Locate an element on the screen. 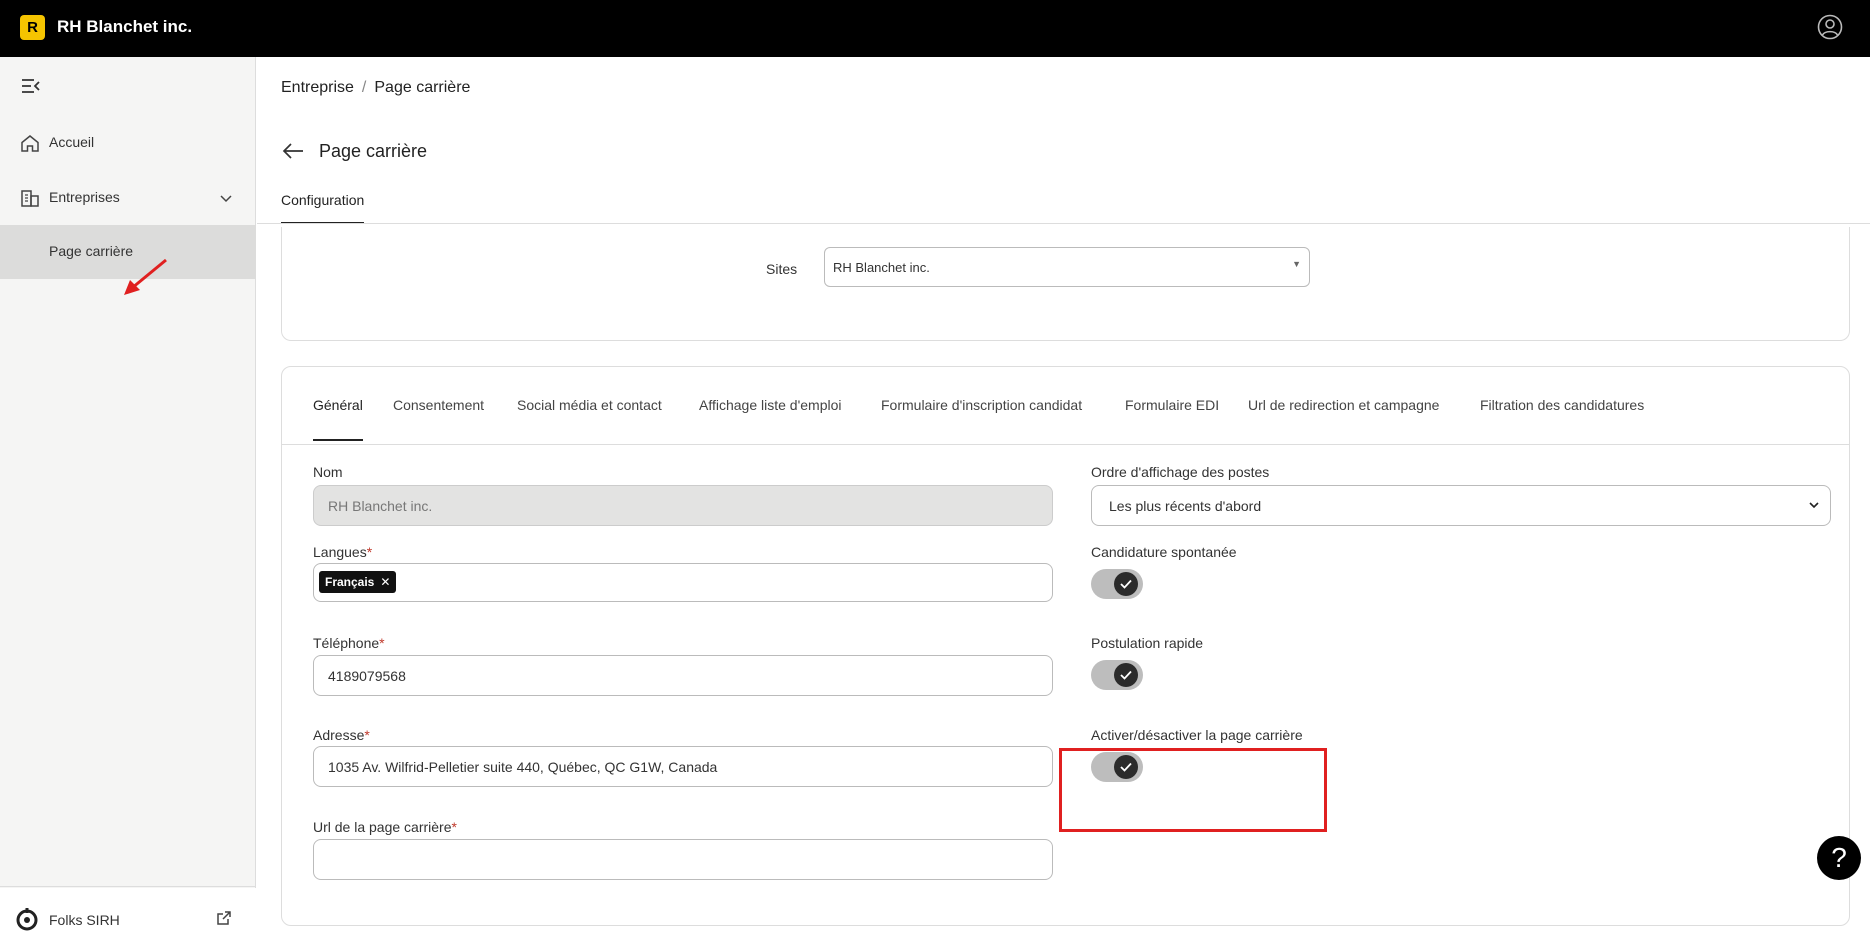  ordre-select: Les plus récents d'abord is located at coordinates (1461, 505).